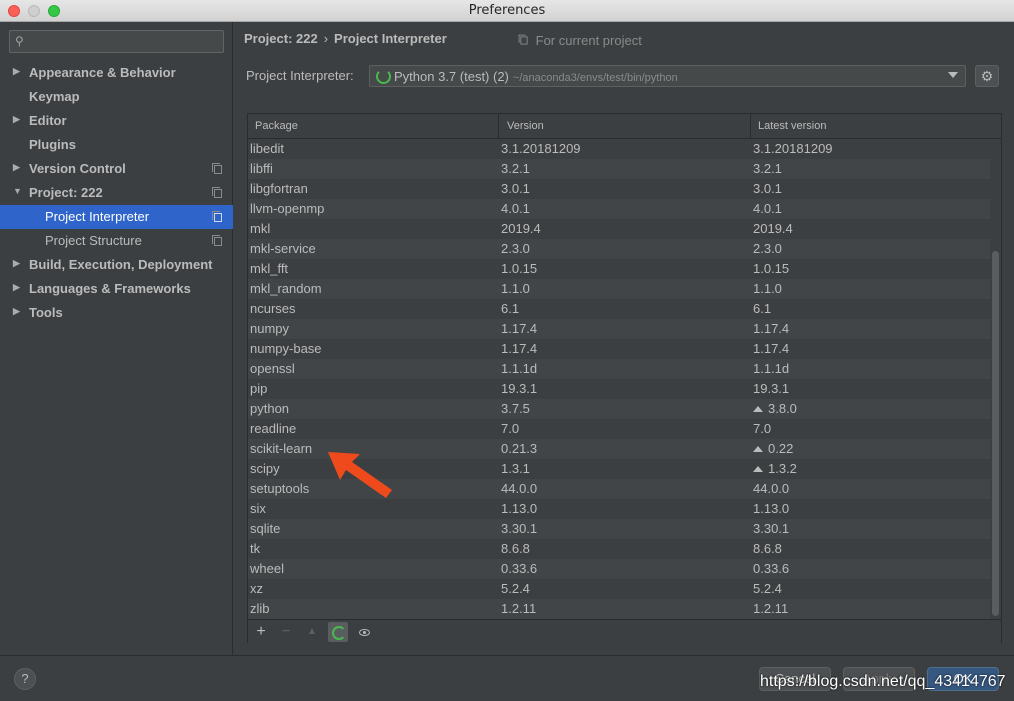 This screenshot has height=701, width=1014. What do you see at coordinates (619, 529) in the screenshot?
I see `table-row: sqlite 3.30.1 3.30.1` at bounding box center [619, 529].